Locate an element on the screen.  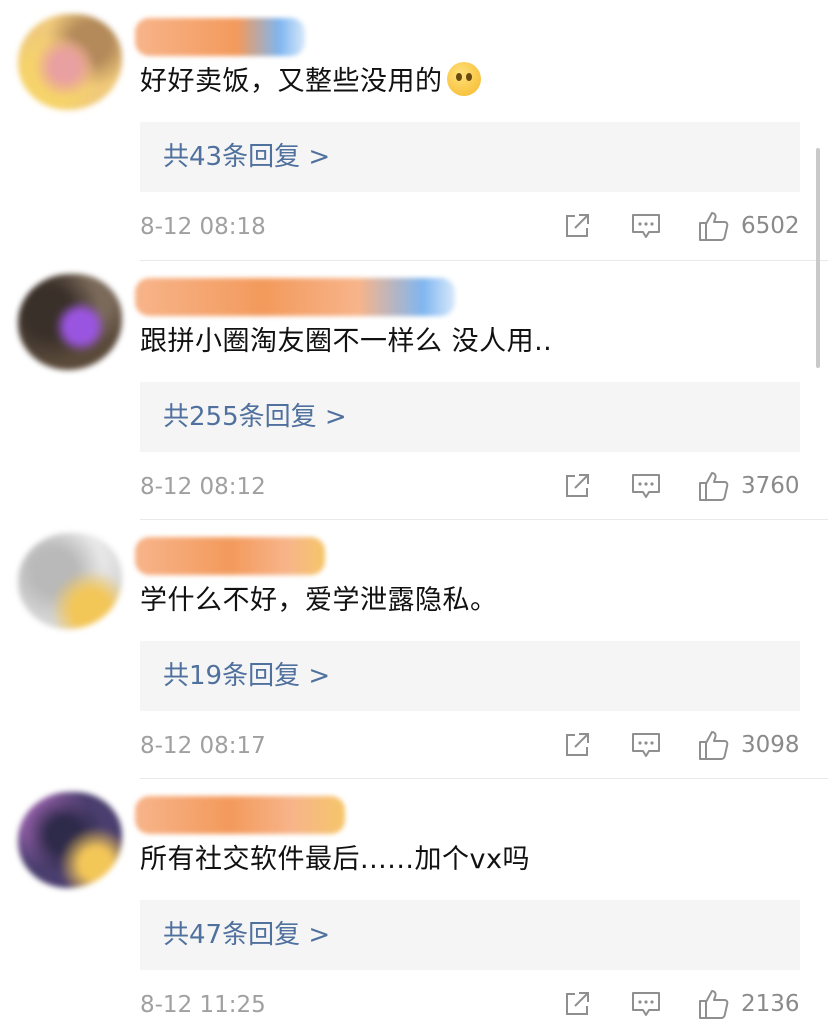
view-replies-button: 共43条回复 > is located at coordinates (470, 157).